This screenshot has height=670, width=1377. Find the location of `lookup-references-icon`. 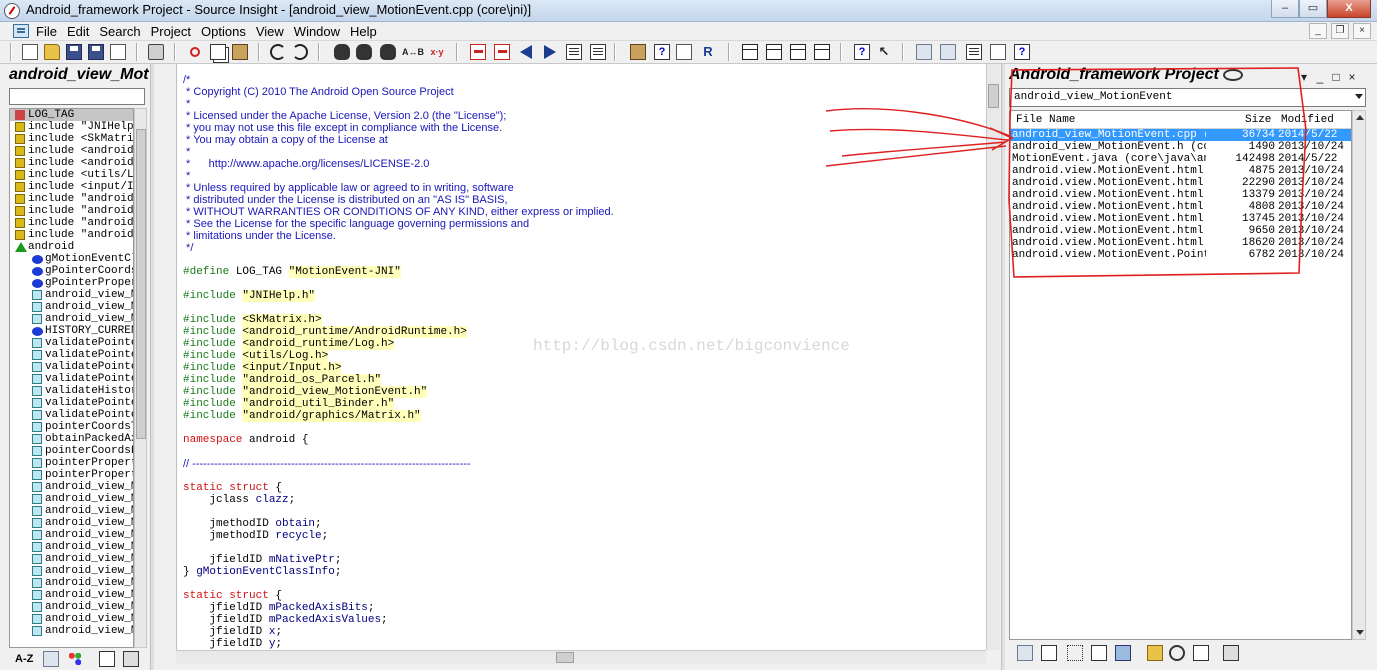

lookup-references-icon is located at coordinates (638, 52).